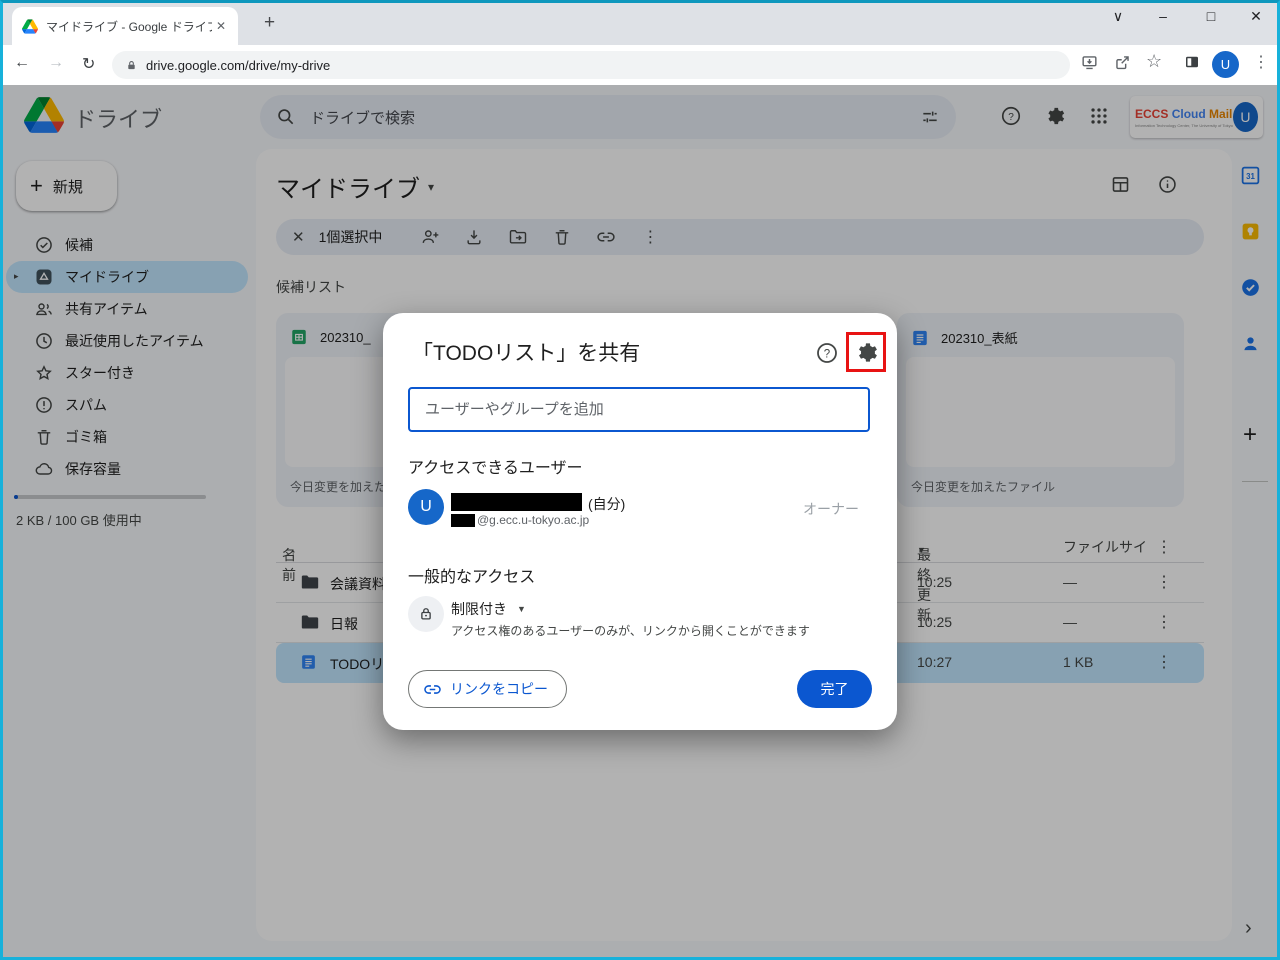 This screenshot has height=960, width=1280. What do you see at coordinates (866, 352) in the screenshot?
I see `annotation-highlight-box` at bounding box center [866, 352].